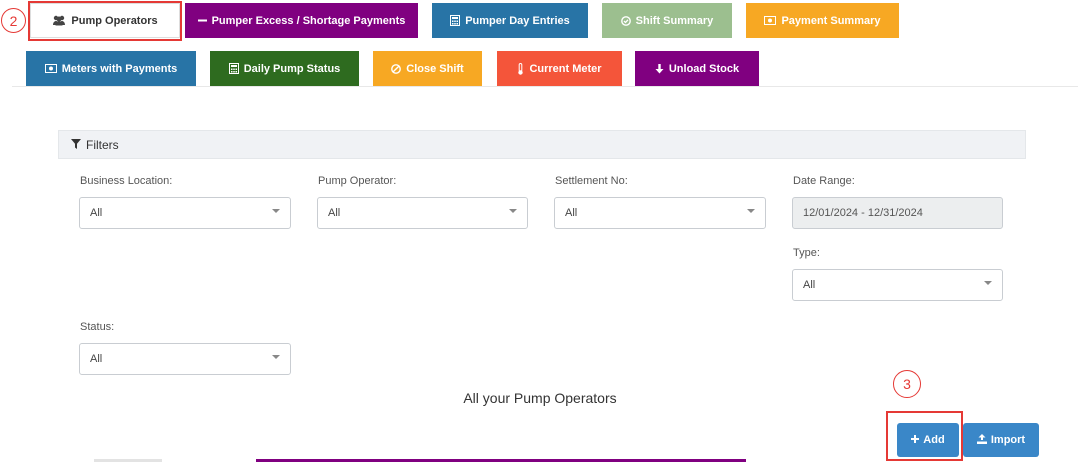  I want to click on minus-icon, so click(202, 20).